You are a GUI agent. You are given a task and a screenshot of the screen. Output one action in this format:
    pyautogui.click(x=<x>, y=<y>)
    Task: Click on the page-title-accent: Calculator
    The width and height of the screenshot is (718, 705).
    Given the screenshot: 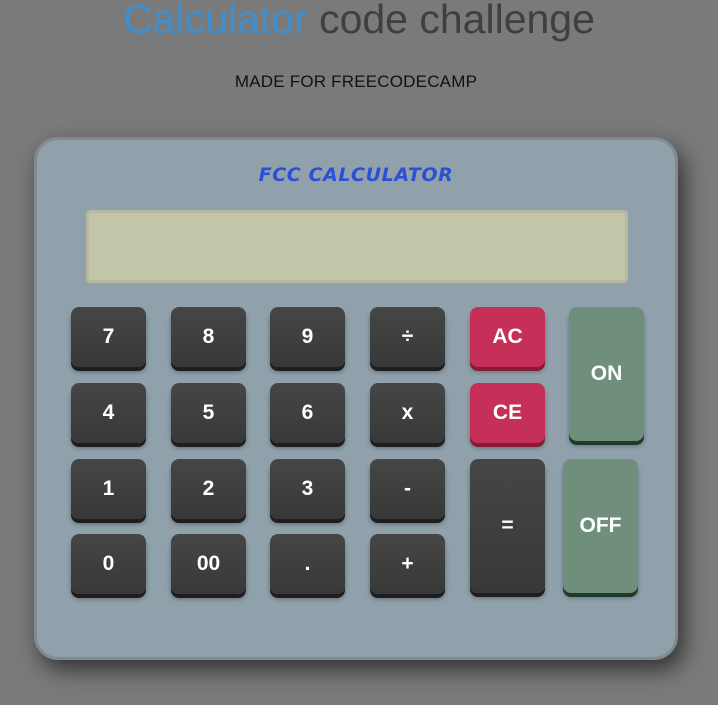 What is the action you would take?
    pyautogui.click(x=215, y=21)
    